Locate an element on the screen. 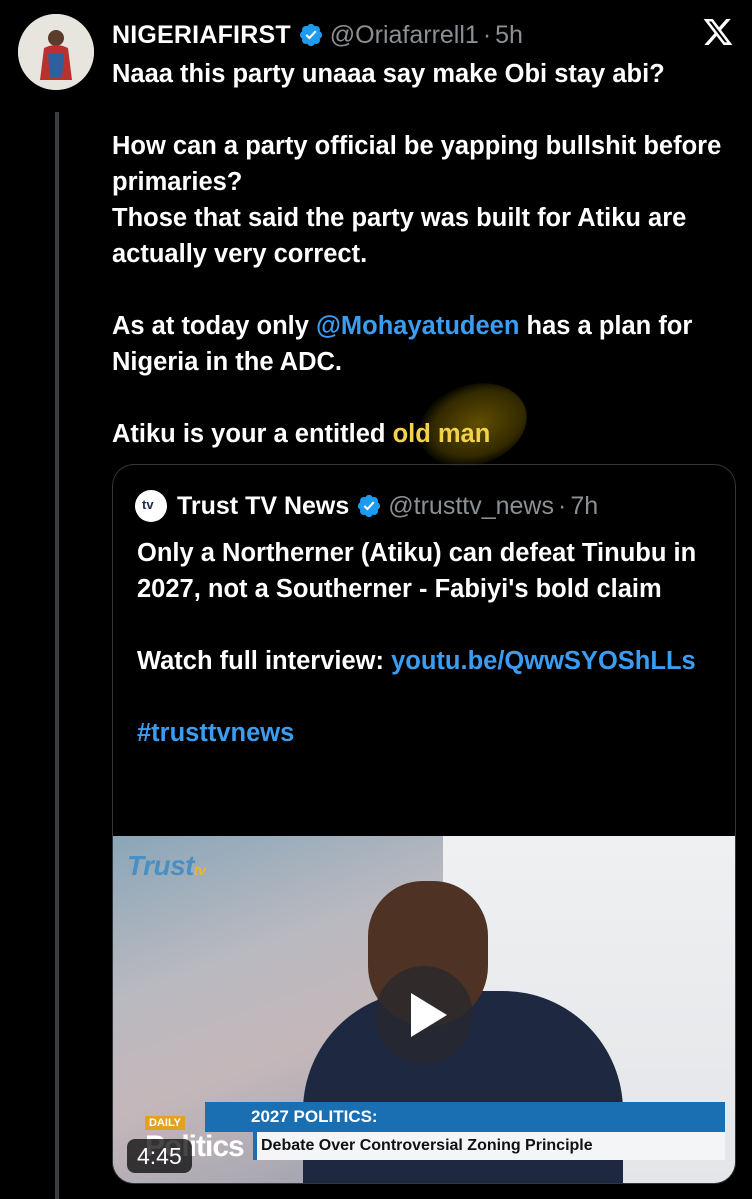 The width and height of the screenshot is (752, 1199). quote-handle: @trusttv_news is located at coordinates (471, 506).